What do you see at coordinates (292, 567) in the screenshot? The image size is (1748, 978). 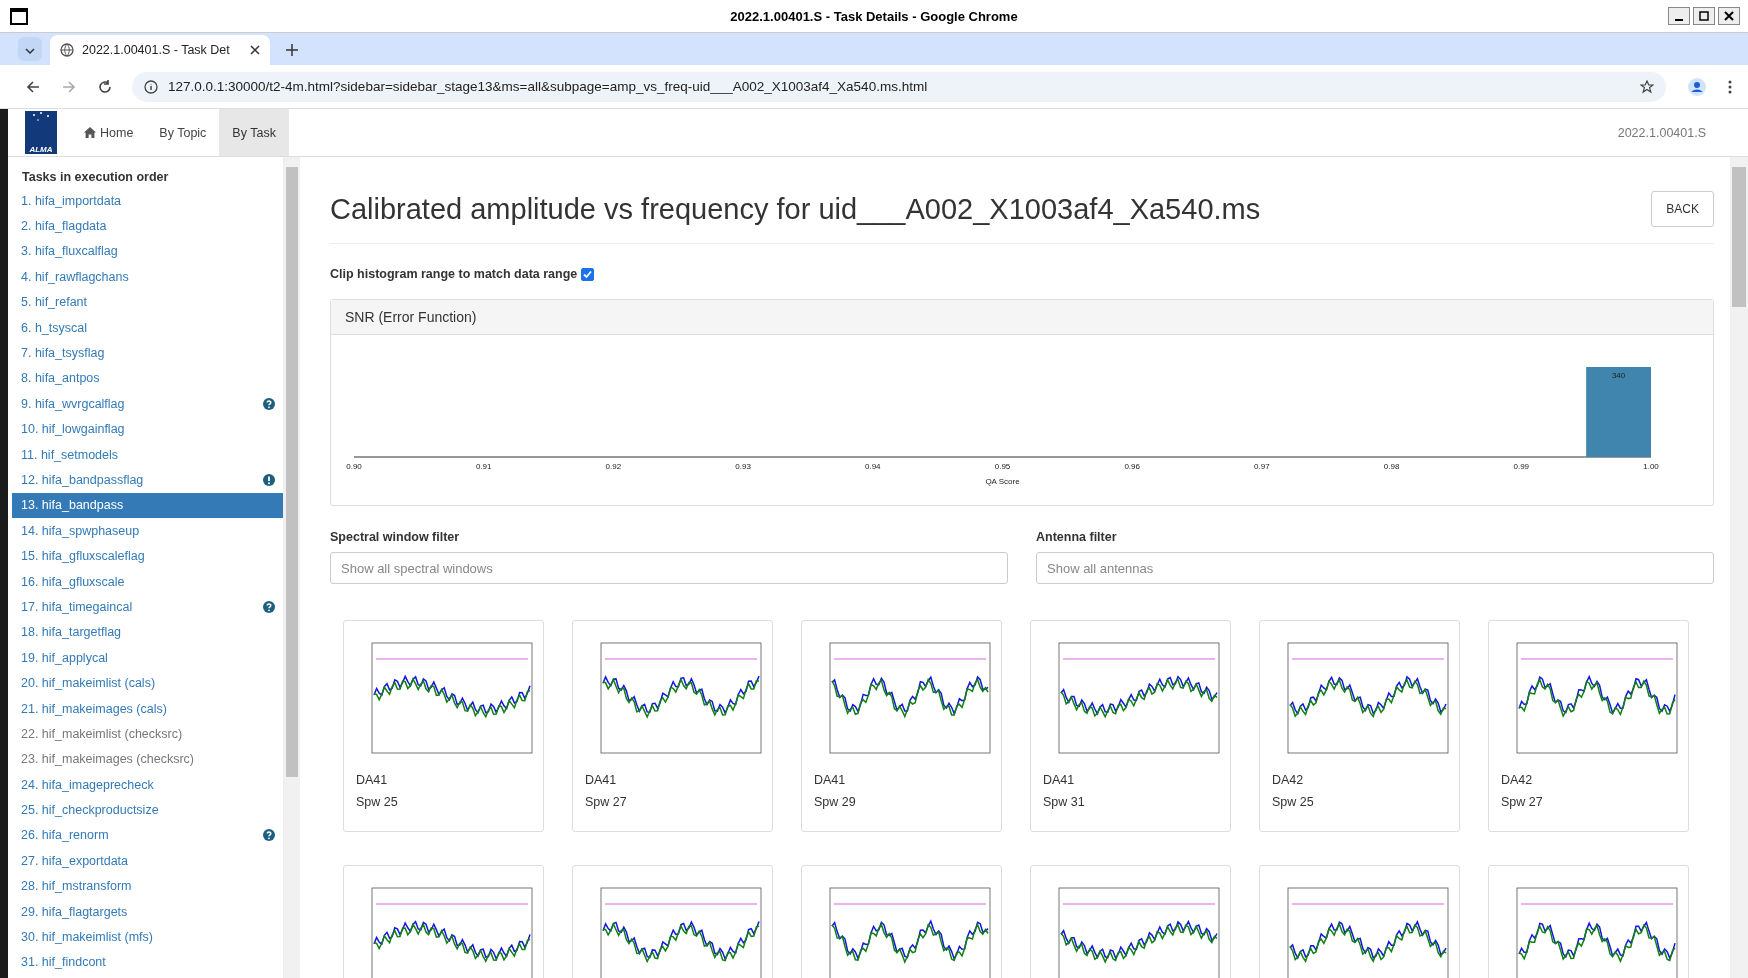 I see `sidebar-scrollbar` at bounding box center [292, 567].